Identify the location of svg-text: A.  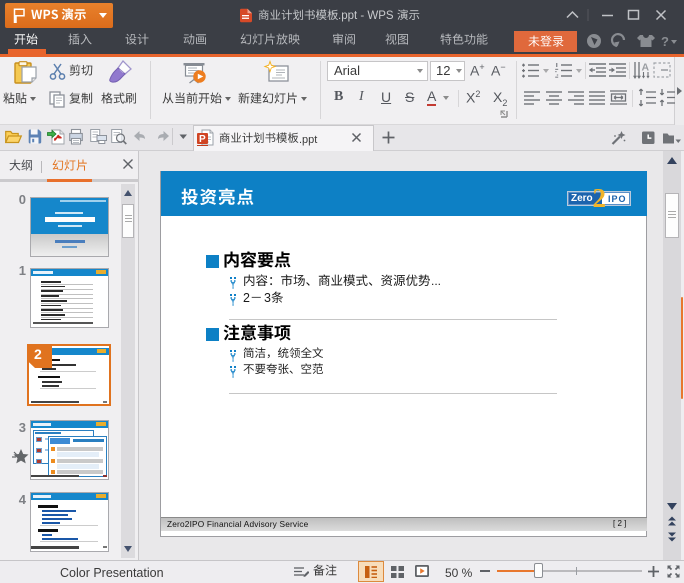
(646, 68).